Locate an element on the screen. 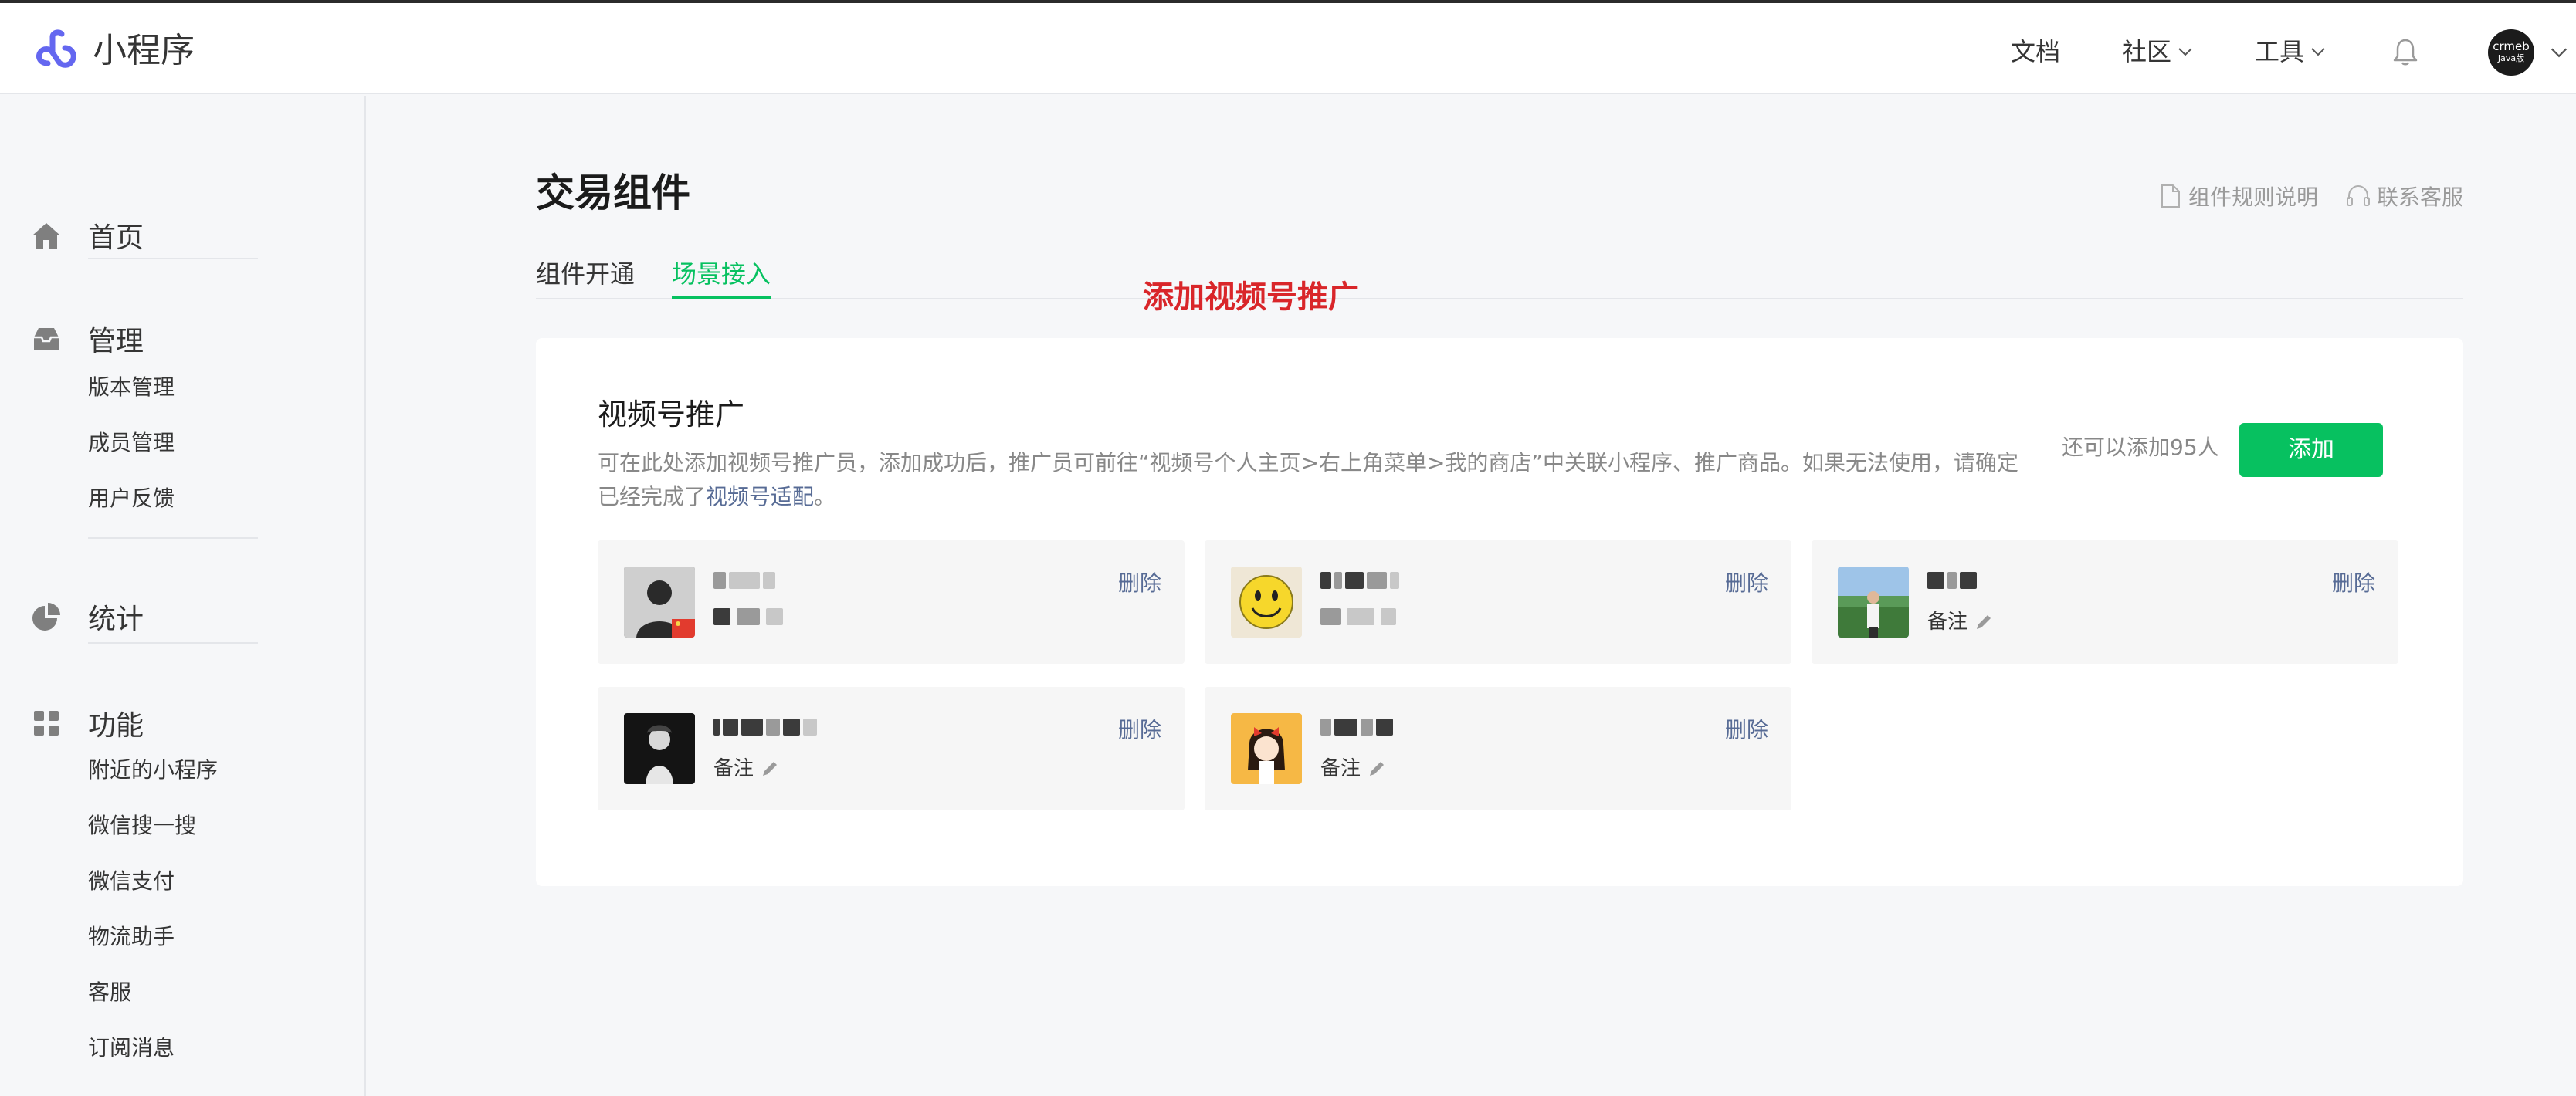  landscape-photo-icon is located at coordinates (1873, 602).